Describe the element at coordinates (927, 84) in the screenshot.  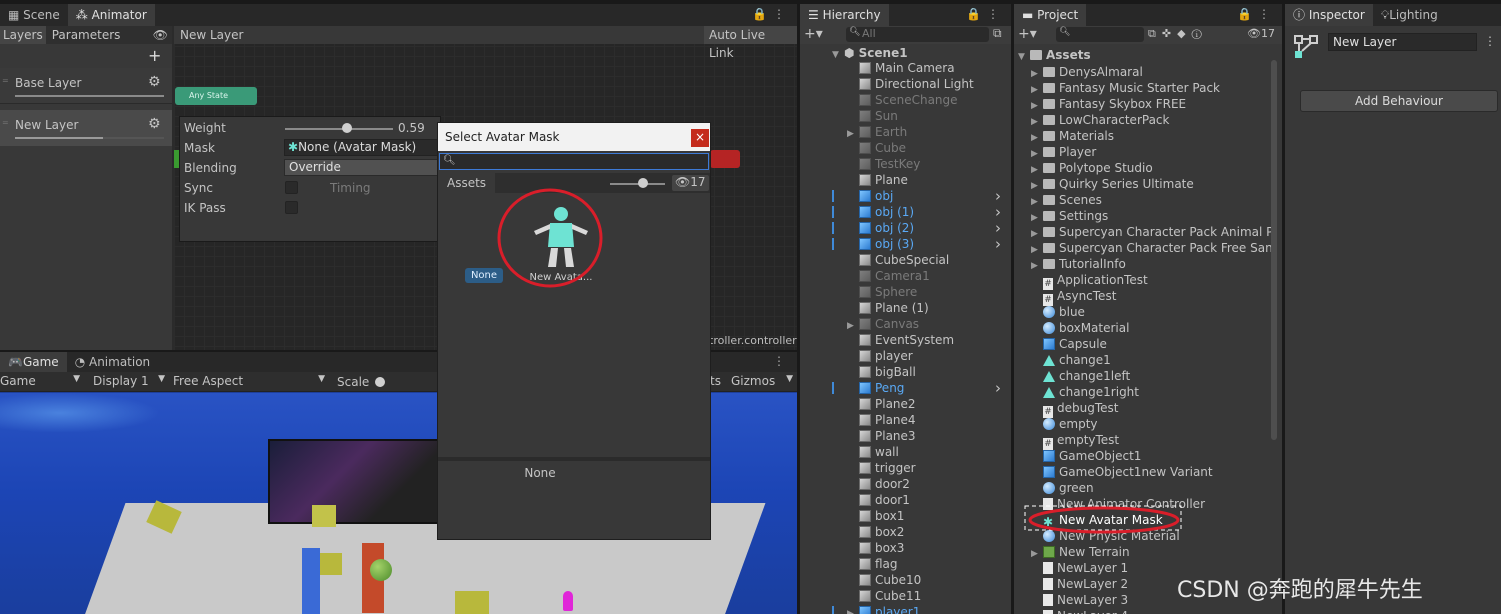
I see `hierarchy-item: Directional Light` at that location.